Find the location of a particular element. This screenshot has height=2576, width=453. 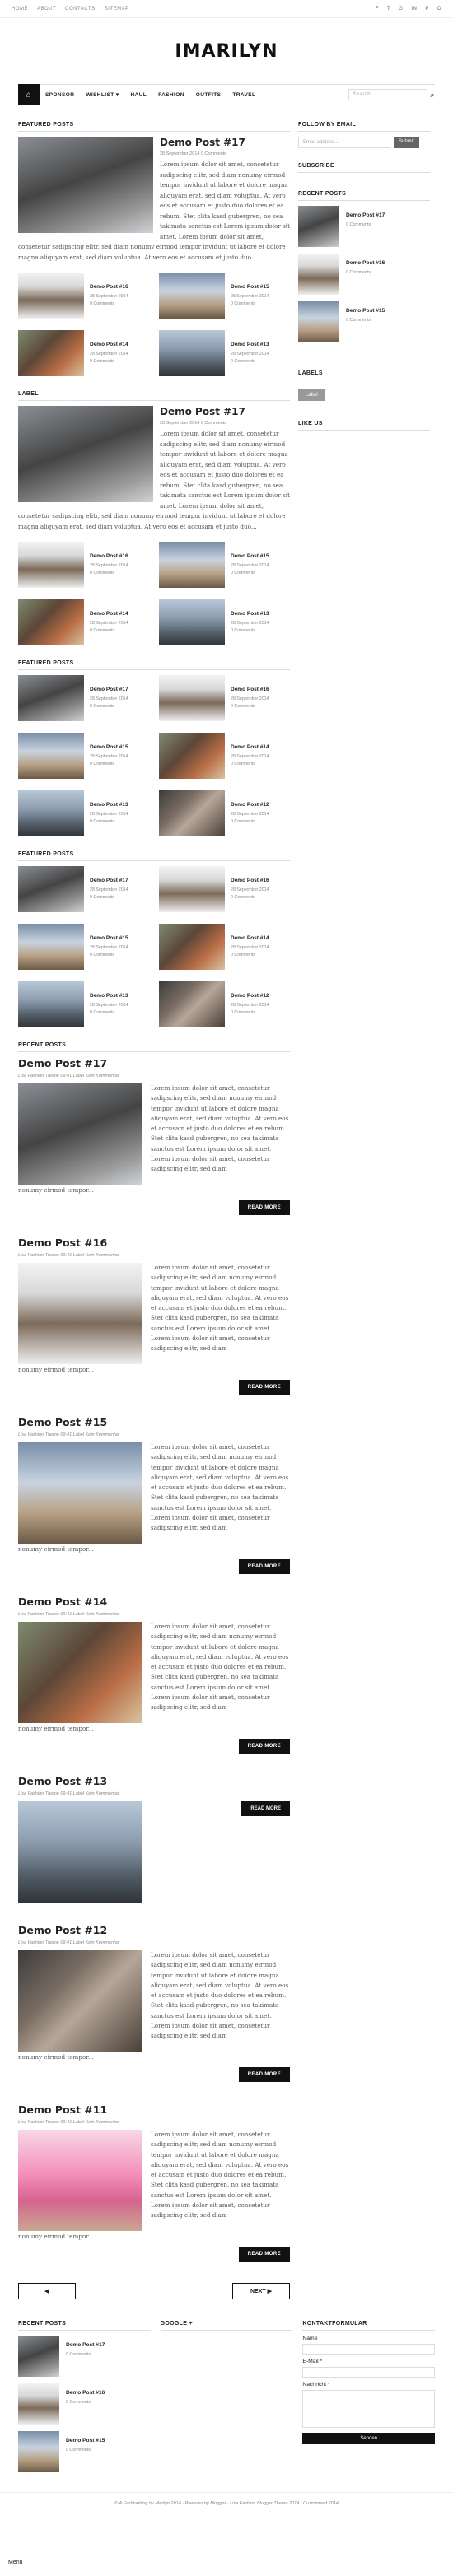

nav-item-travel: Travel is located at coordinates (243, 95).